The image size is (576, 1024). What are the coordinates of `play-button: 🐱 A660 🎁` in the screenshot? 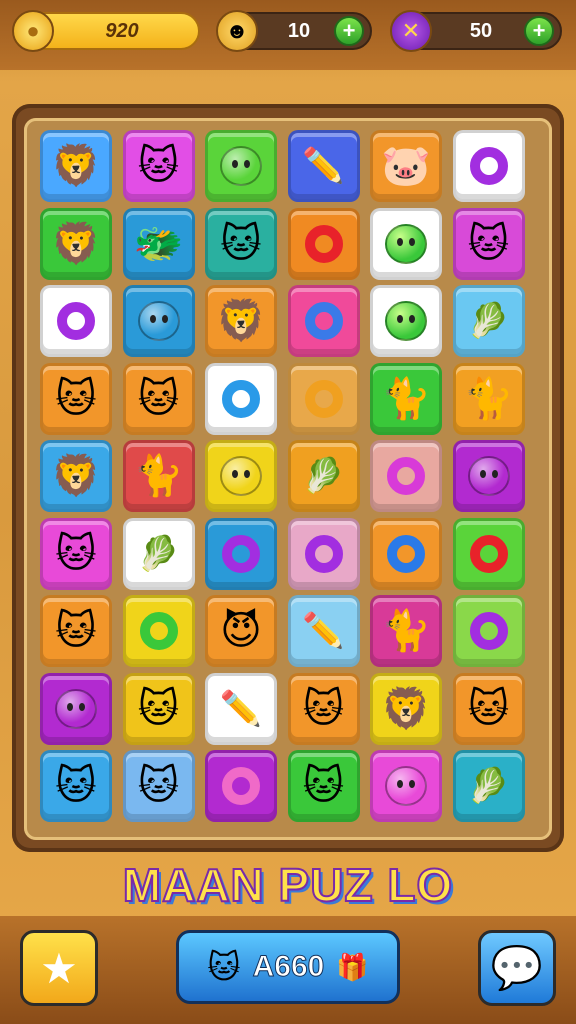 It's located at (288, 967).